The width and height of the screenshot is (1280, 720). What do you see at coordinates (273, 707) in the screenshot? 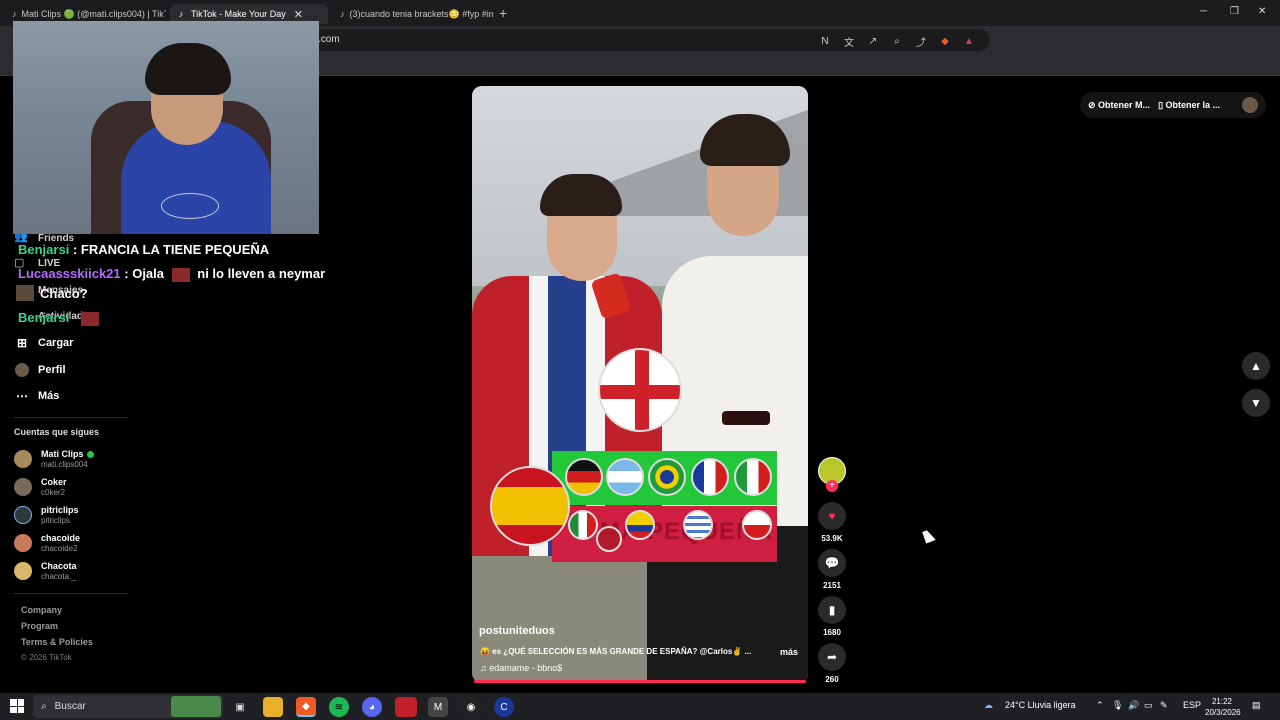
I see `file-explorer-icon` at bounding box center [273, 707].